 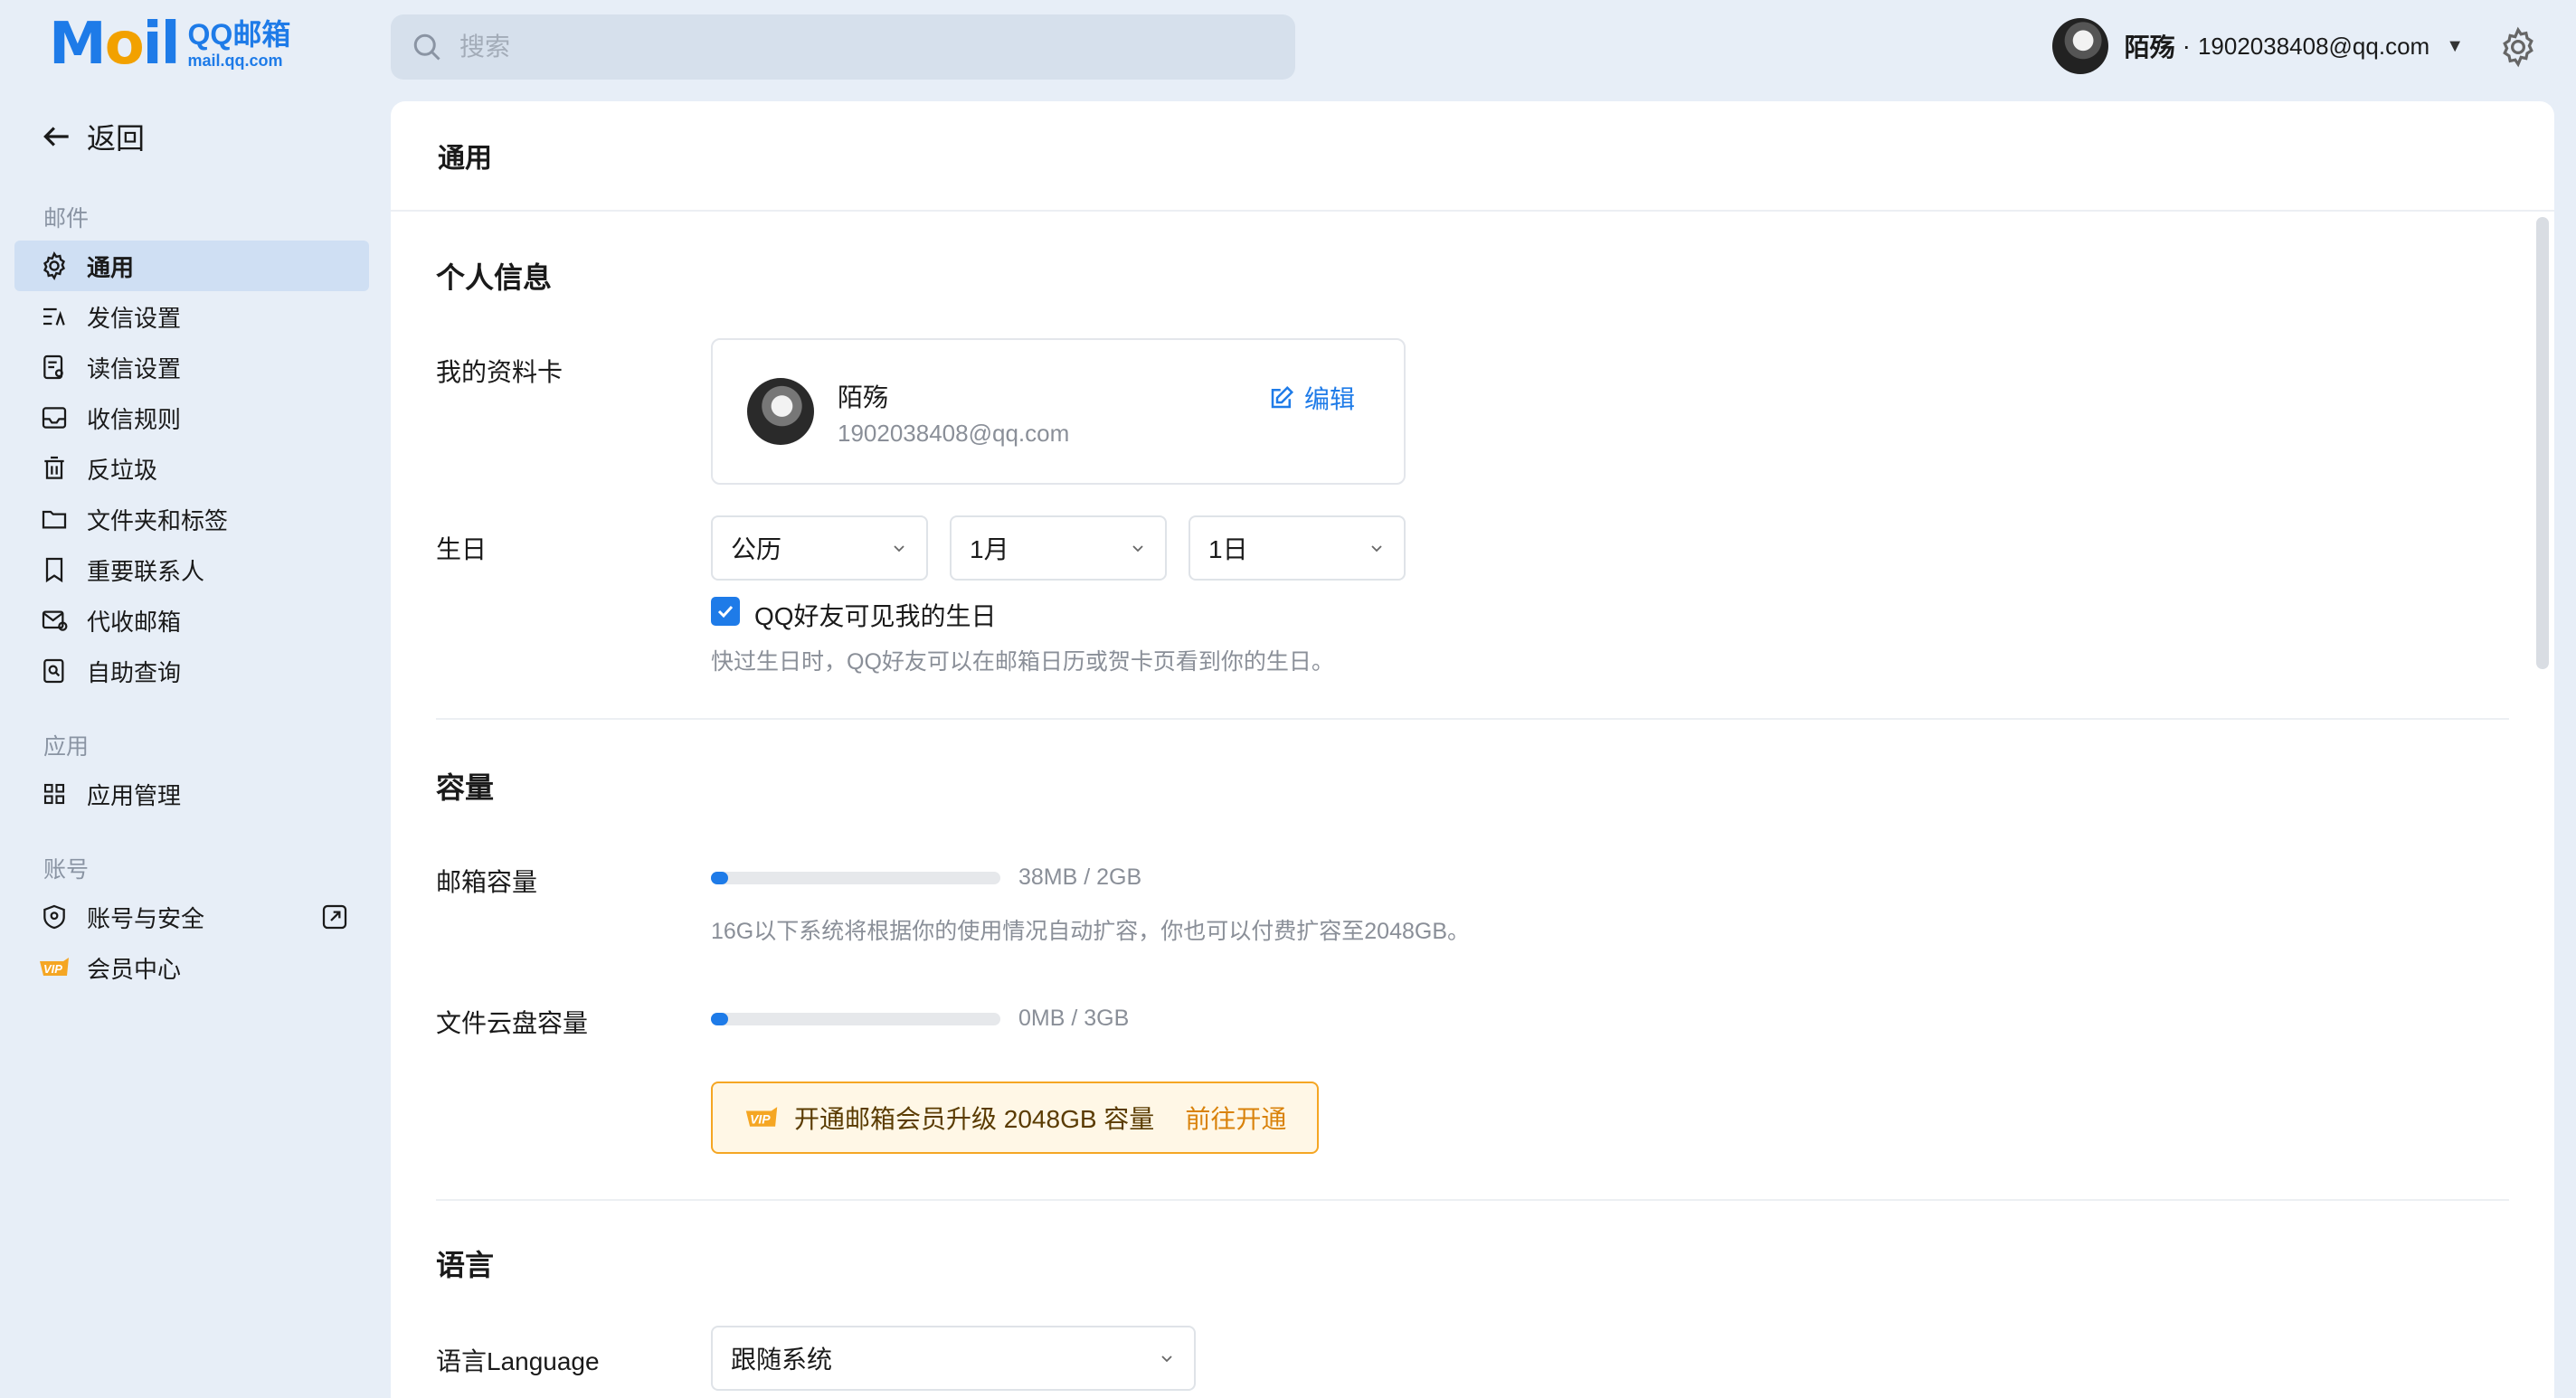 I want to click on sidebar-item-vip-center: VIP 会员中心, so click(x=192, y=967).